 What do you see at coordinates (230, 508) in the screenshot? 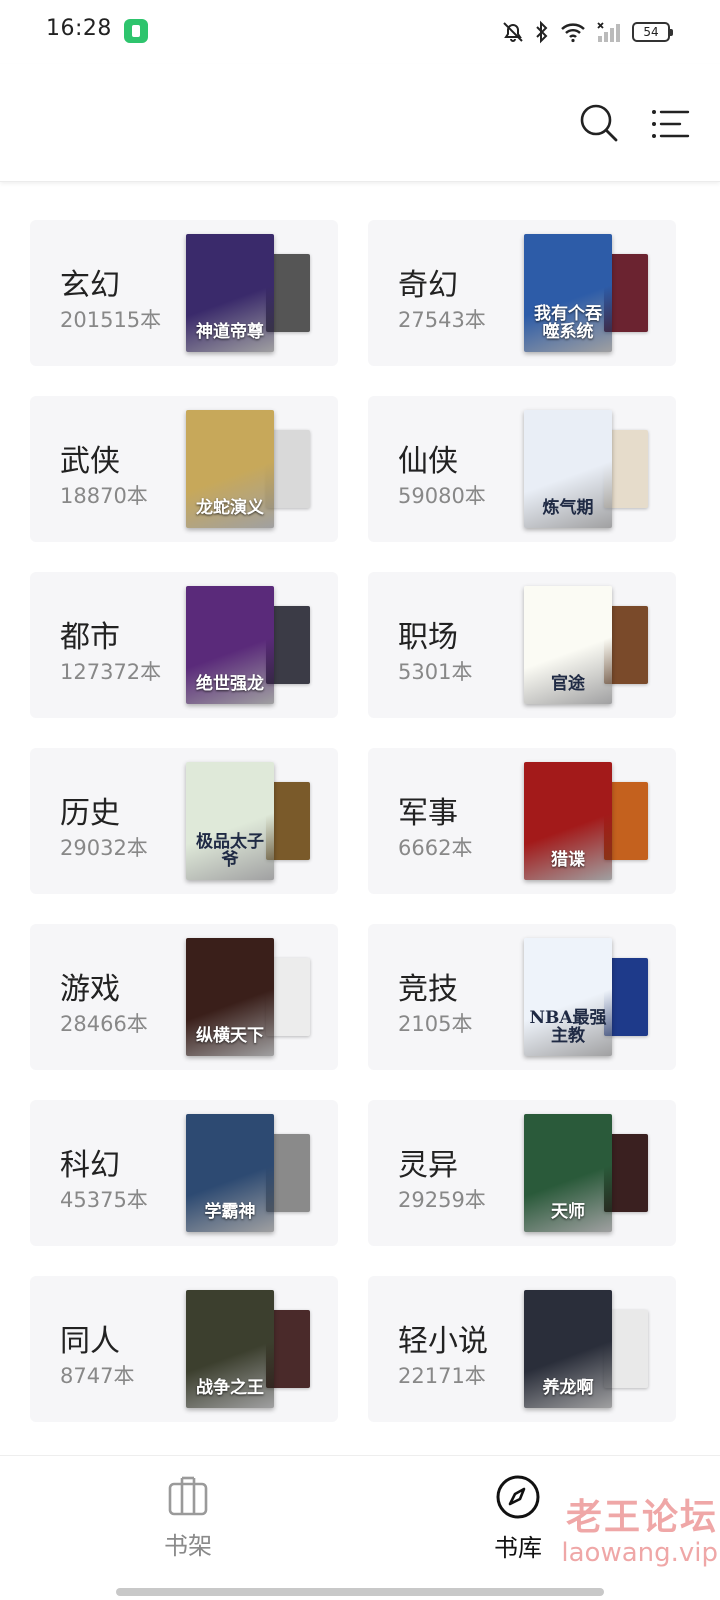
I see `book-cover-title: 龙蛇演义` at bounding box center [230, 508].